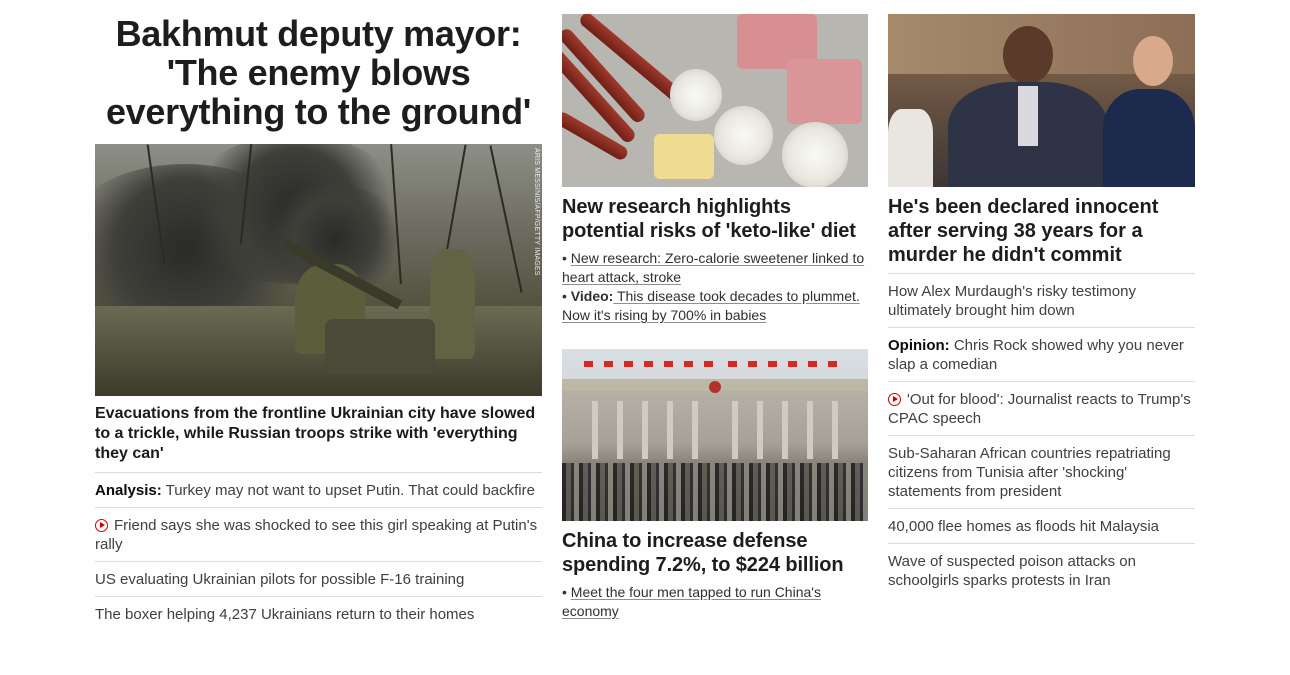 Image resolution: width=1290 pixels, height=675 pixels. I want to click on woman-dress, so click(1149, 138).